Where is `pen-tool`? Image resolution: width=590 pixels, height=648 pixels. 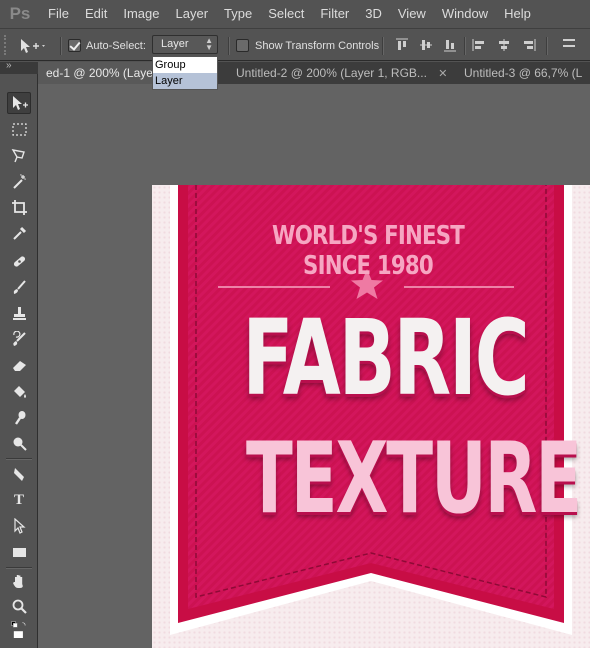 pen-tool is located at coordinates (19, 474).